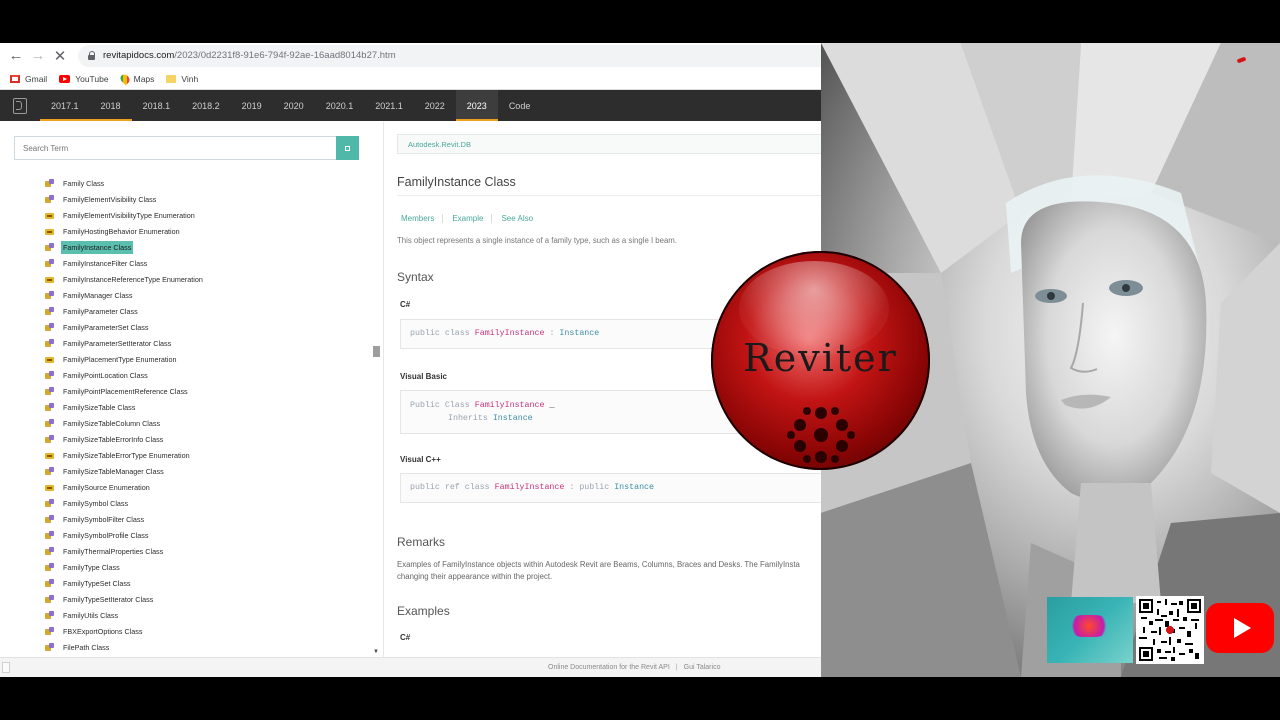  I want to click on tree-item: FamilyType Class, so click(208, 567).